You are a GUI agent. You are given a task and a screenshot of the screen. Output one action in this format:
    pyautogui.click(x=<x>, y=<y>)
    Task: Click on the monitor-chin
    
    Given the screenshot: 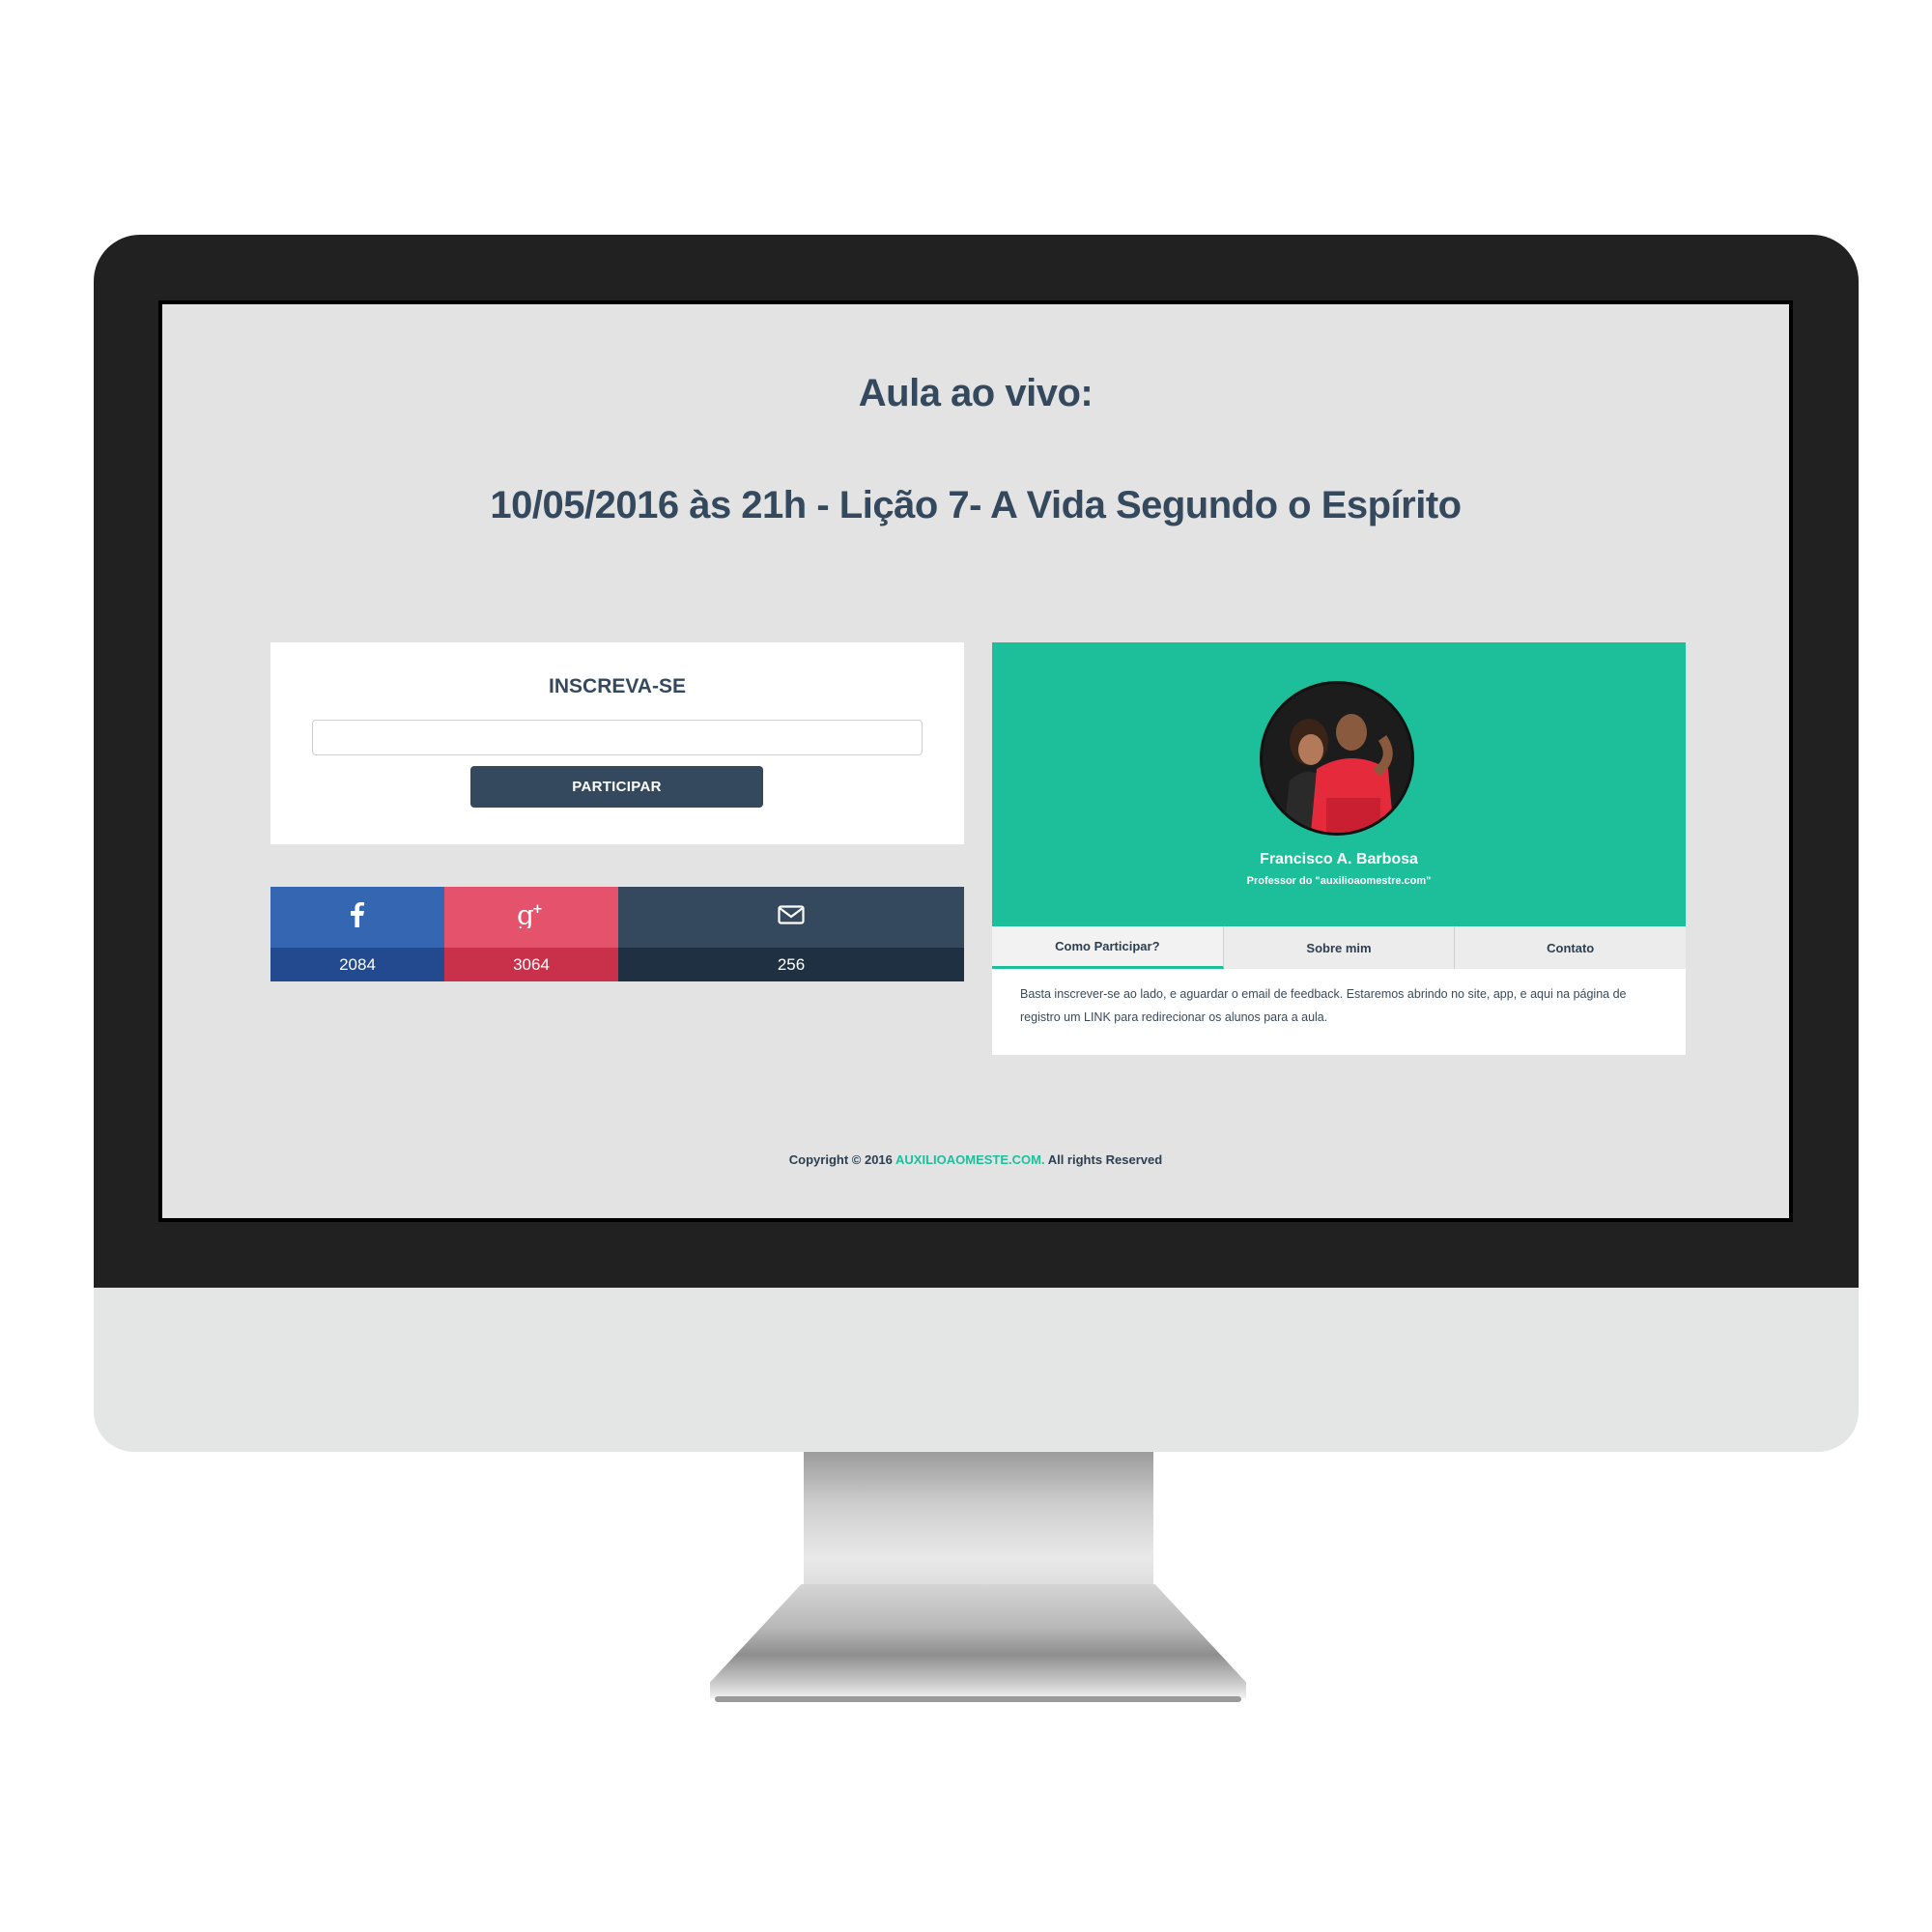 What is the action you would take?
    pyautogui.click(x=976, y=1370)
    